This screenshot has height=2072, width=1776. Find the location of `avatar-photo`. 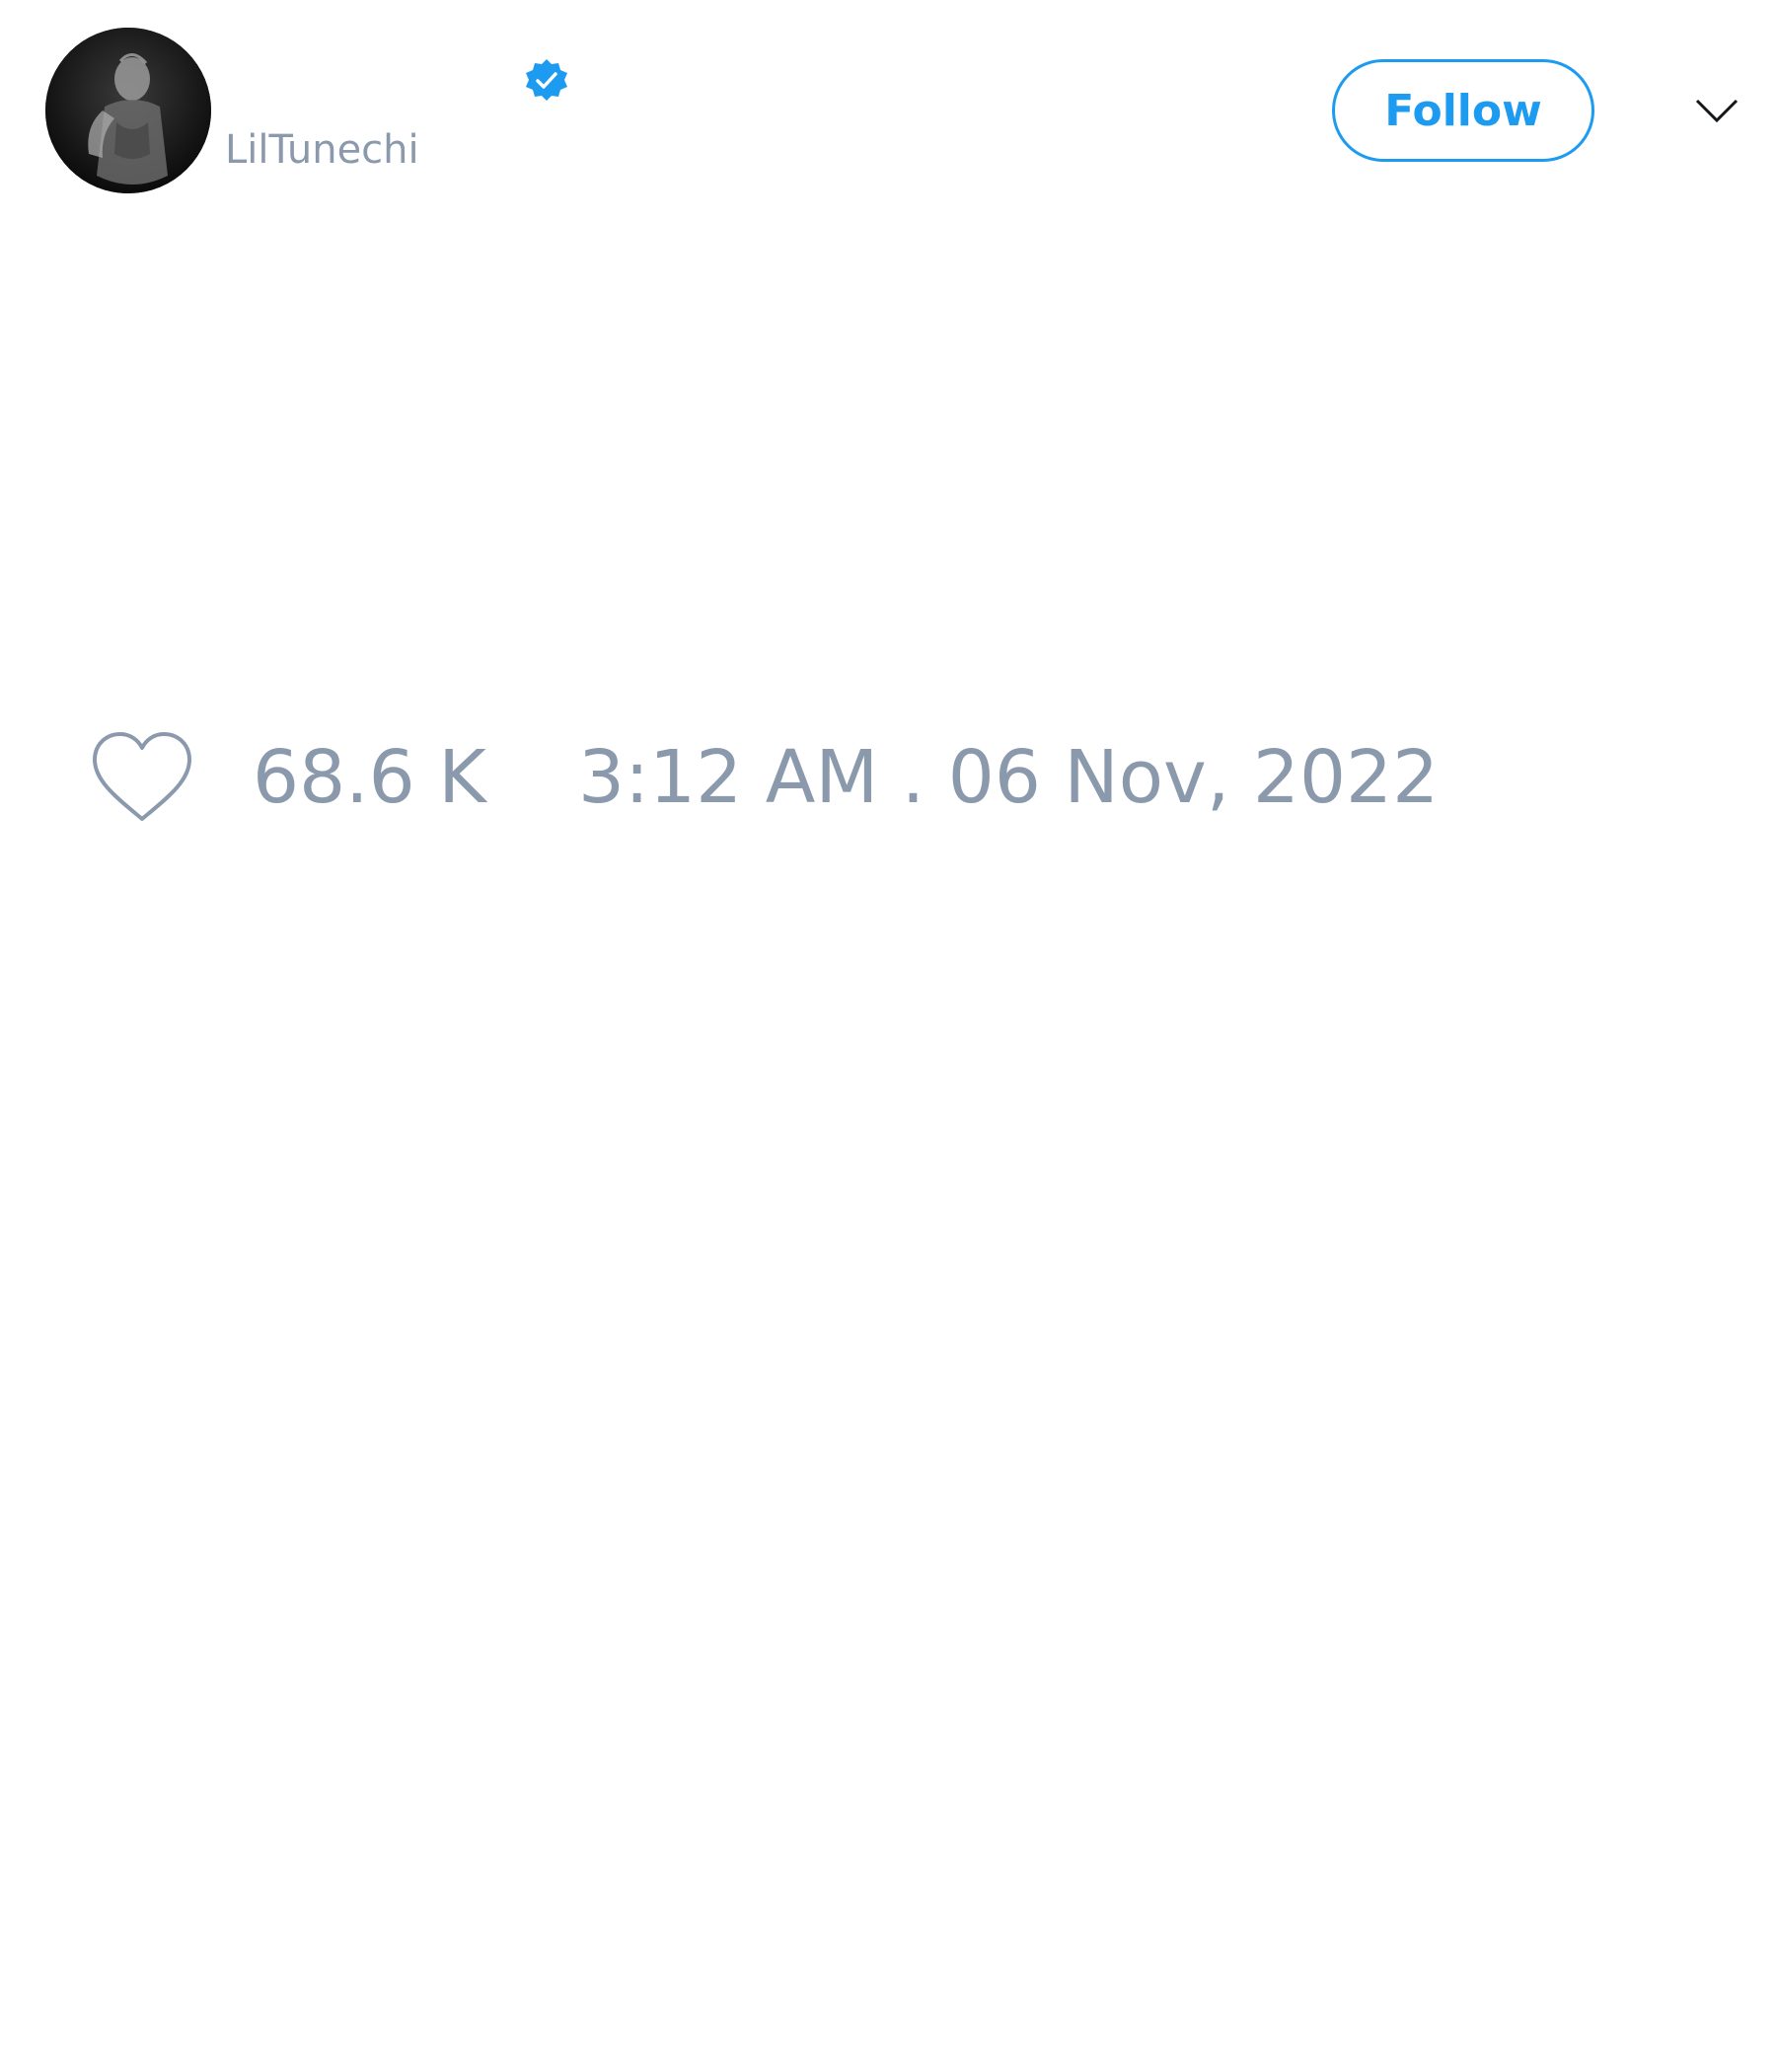

avatar-photo is located at coordinates (128, 111).